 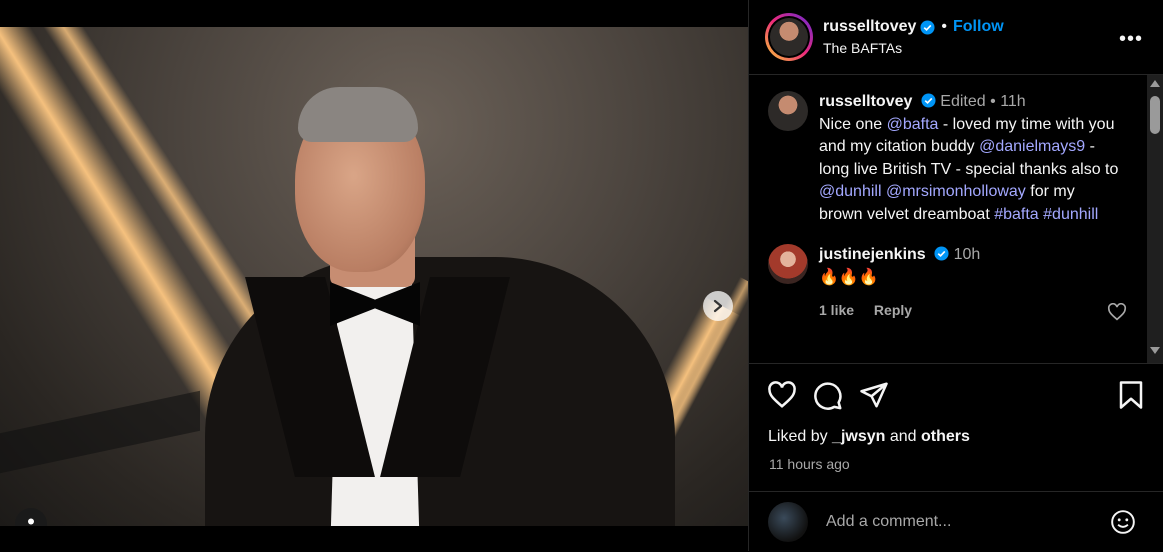 What do you see at coordinates (1016, 214) in the screenshot?
I see `hashtag-link: #bafta` at bounding box center [1016, 214].